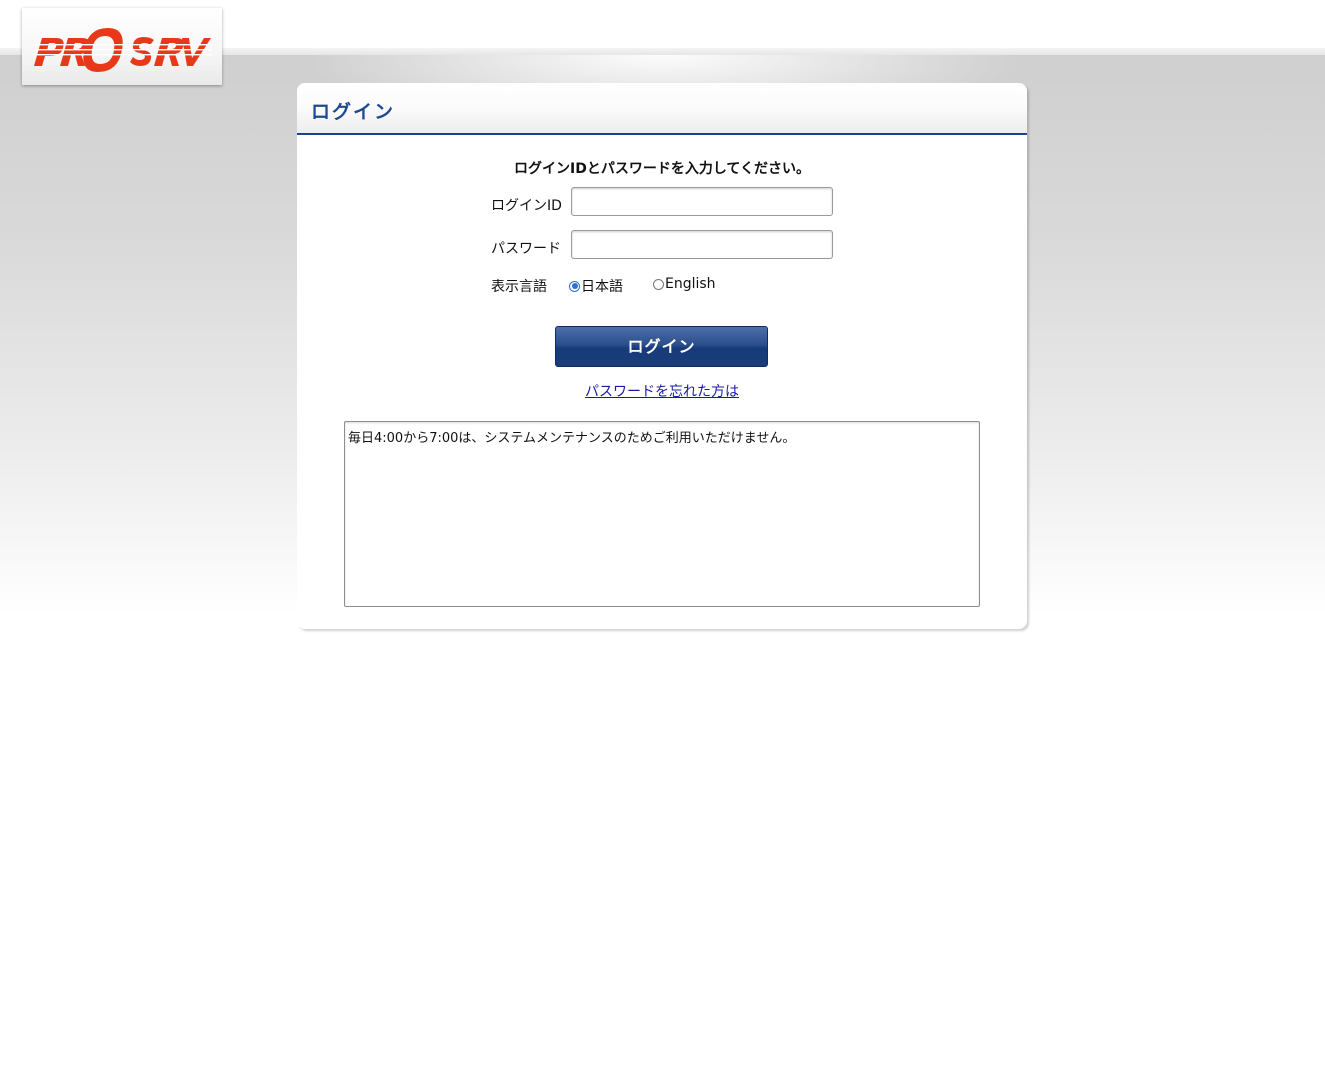 This screenshot has width=1325, height=1072. I want to click on login-button: ログイン, so click(661, 346).